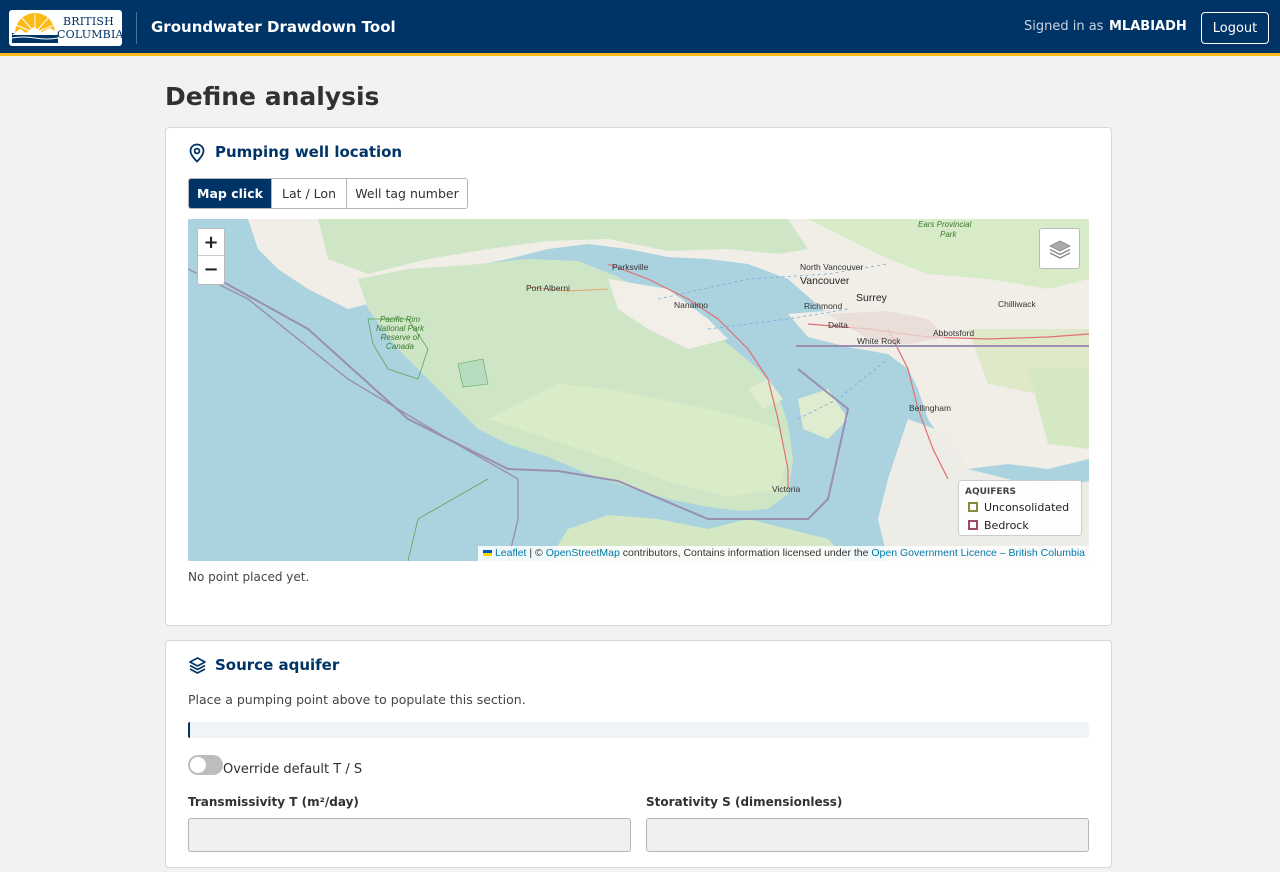  I want to click on legend-label-bedrock: Bedrock, so click(1006, 525).